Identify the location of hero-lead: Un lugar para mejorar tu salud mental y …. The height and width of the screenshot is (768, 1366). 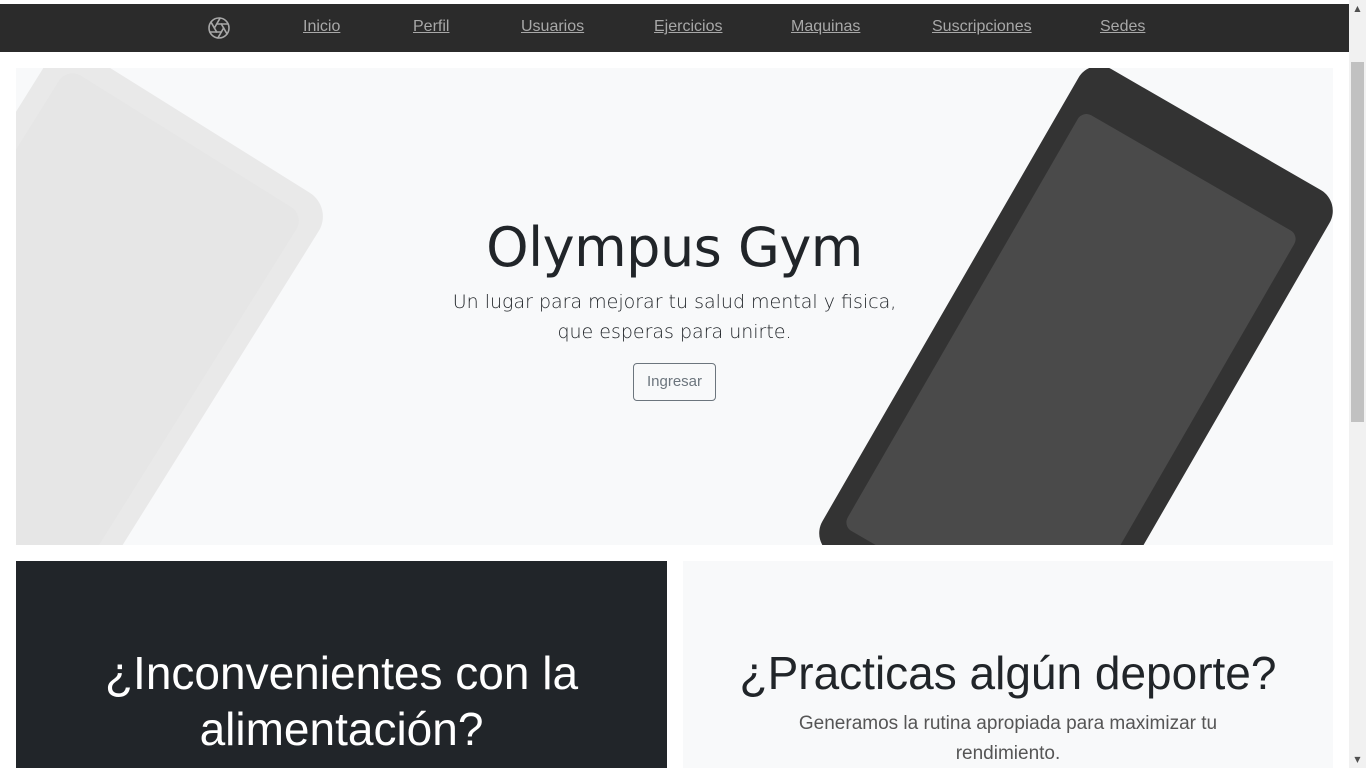
(674, 317).